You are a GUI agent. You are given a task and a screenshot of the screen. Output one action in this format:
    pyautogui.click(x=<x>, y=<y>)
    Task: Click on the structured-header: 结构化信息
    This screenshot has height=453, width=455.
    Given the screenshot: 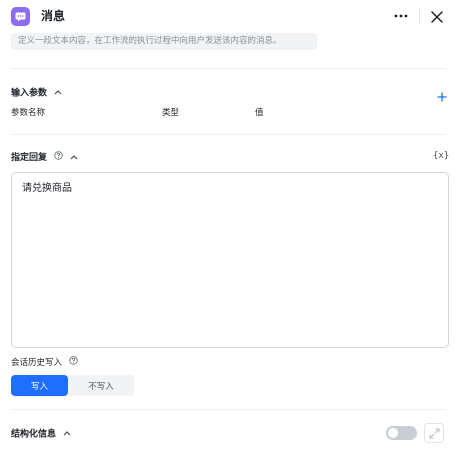 What is the action you would take?
    pyautogui.click(x=41, y=434)
    